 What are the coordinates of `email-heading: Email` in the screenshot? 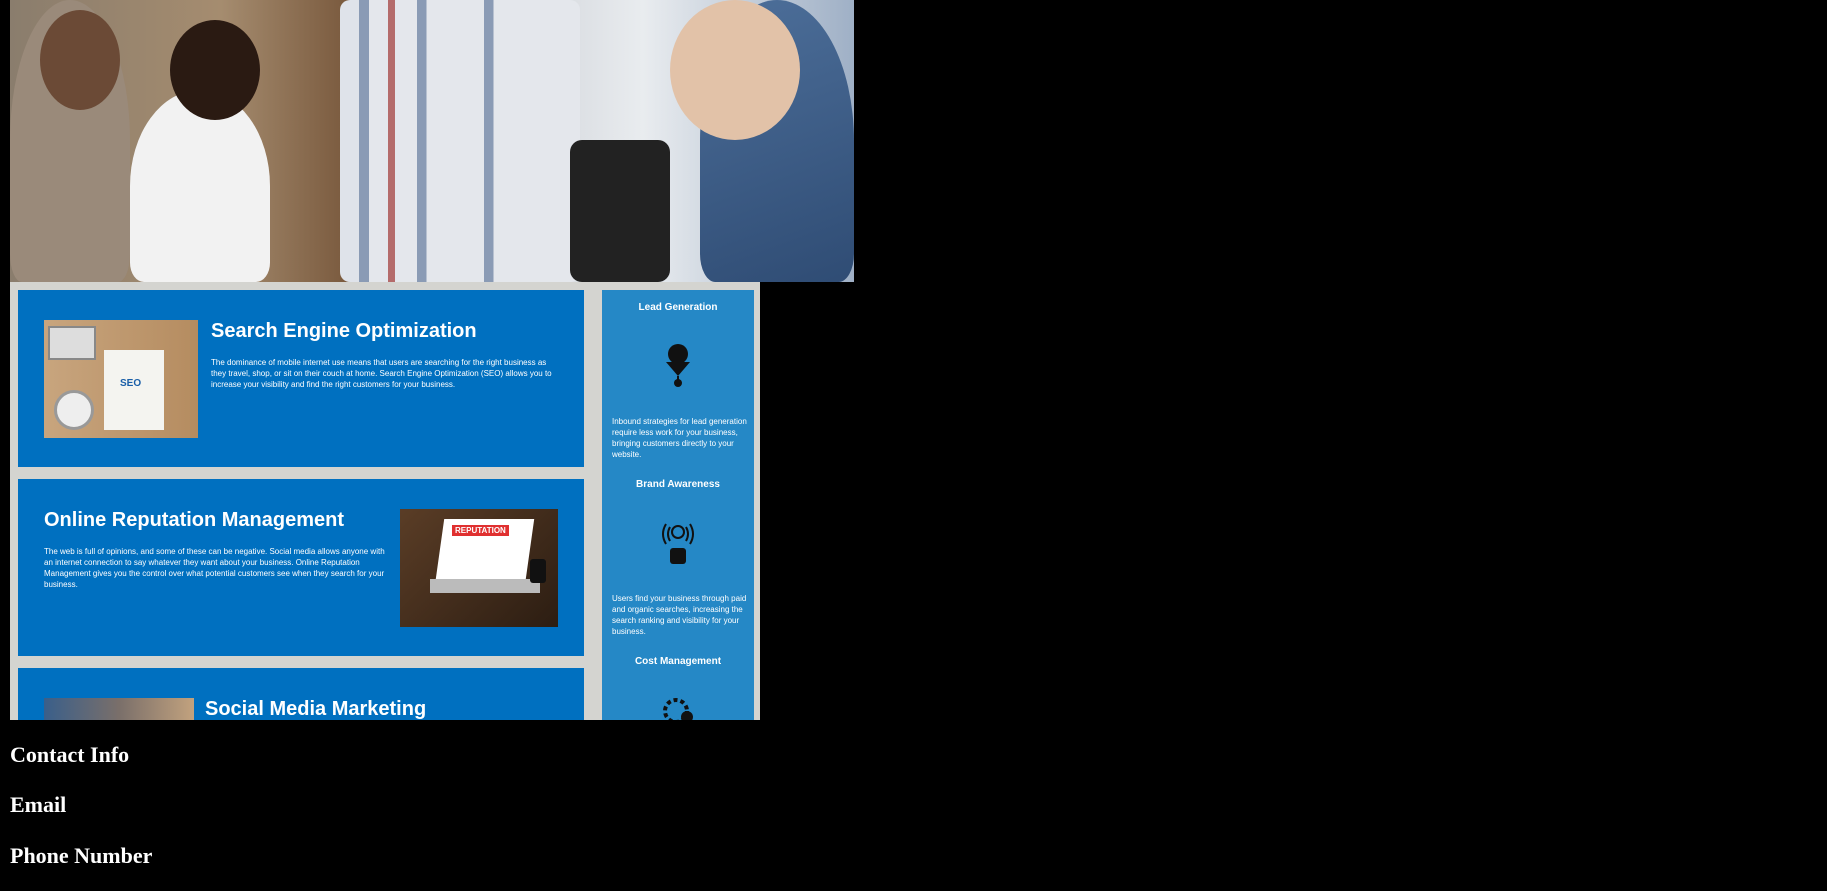 It's located at (38, 804).